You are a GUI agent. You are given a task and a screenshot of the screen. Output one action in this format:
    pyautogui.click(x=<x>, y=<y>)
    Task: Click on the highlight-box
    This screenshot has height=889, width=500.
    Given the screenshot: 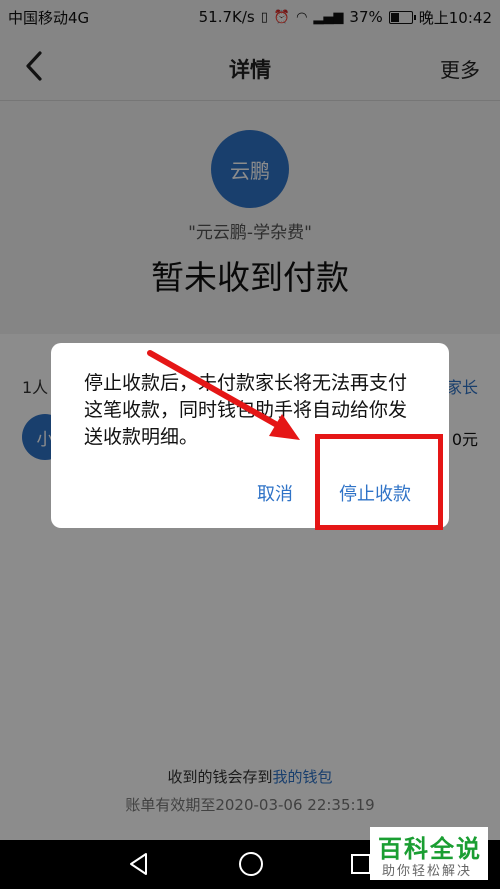 What is the action you would take?
    pyautogui.click(x=379, y=482)
    